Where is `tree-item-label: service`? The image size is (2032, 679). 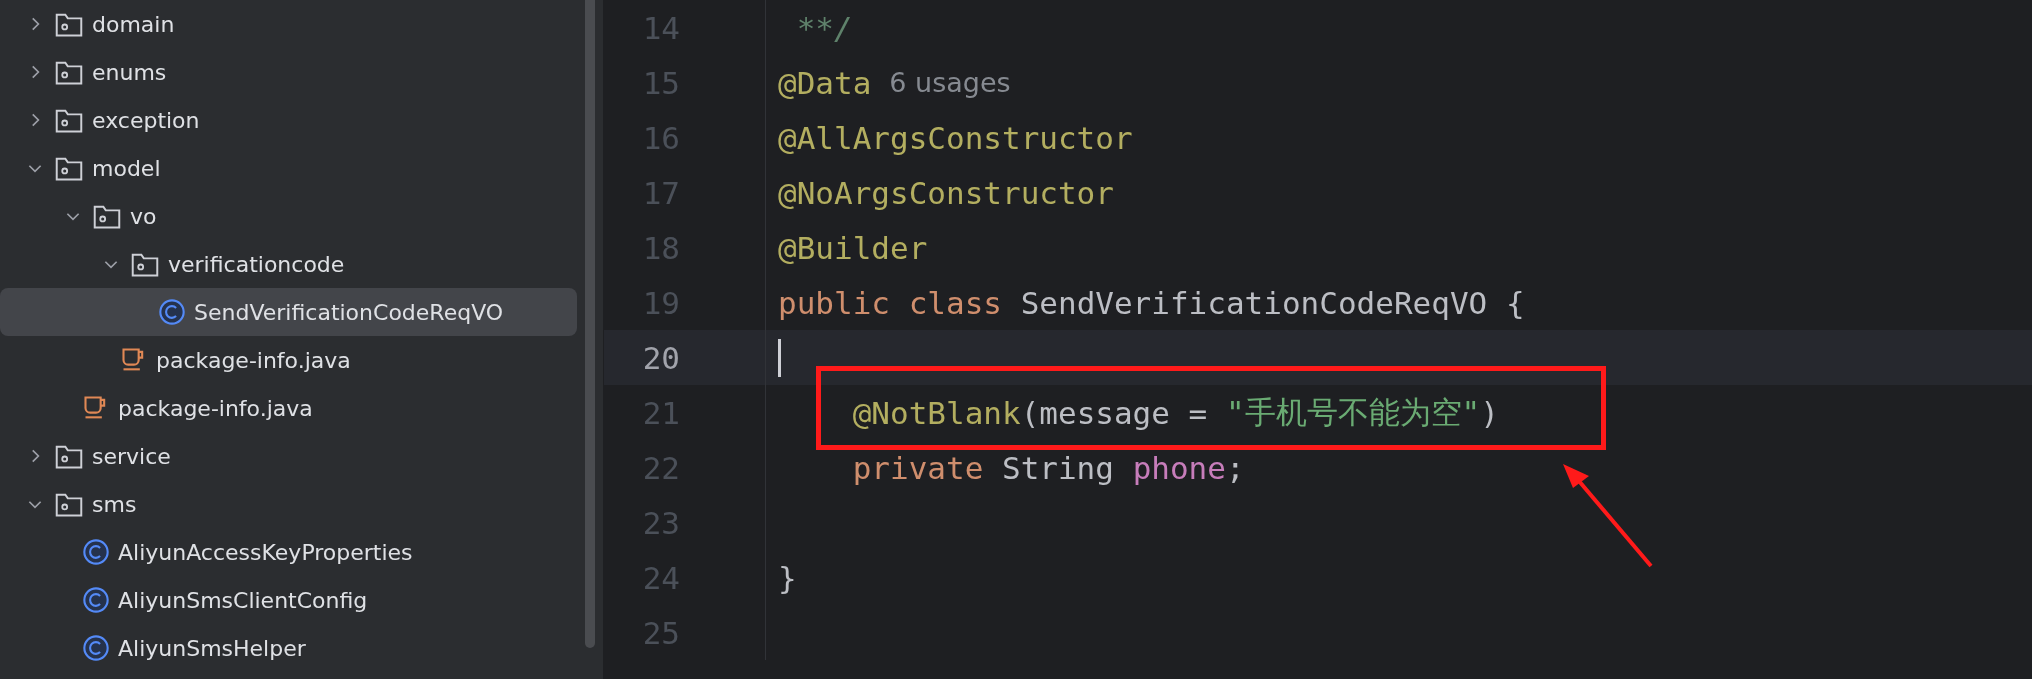 tree-item-label: service is located at coordinates (131, 456).